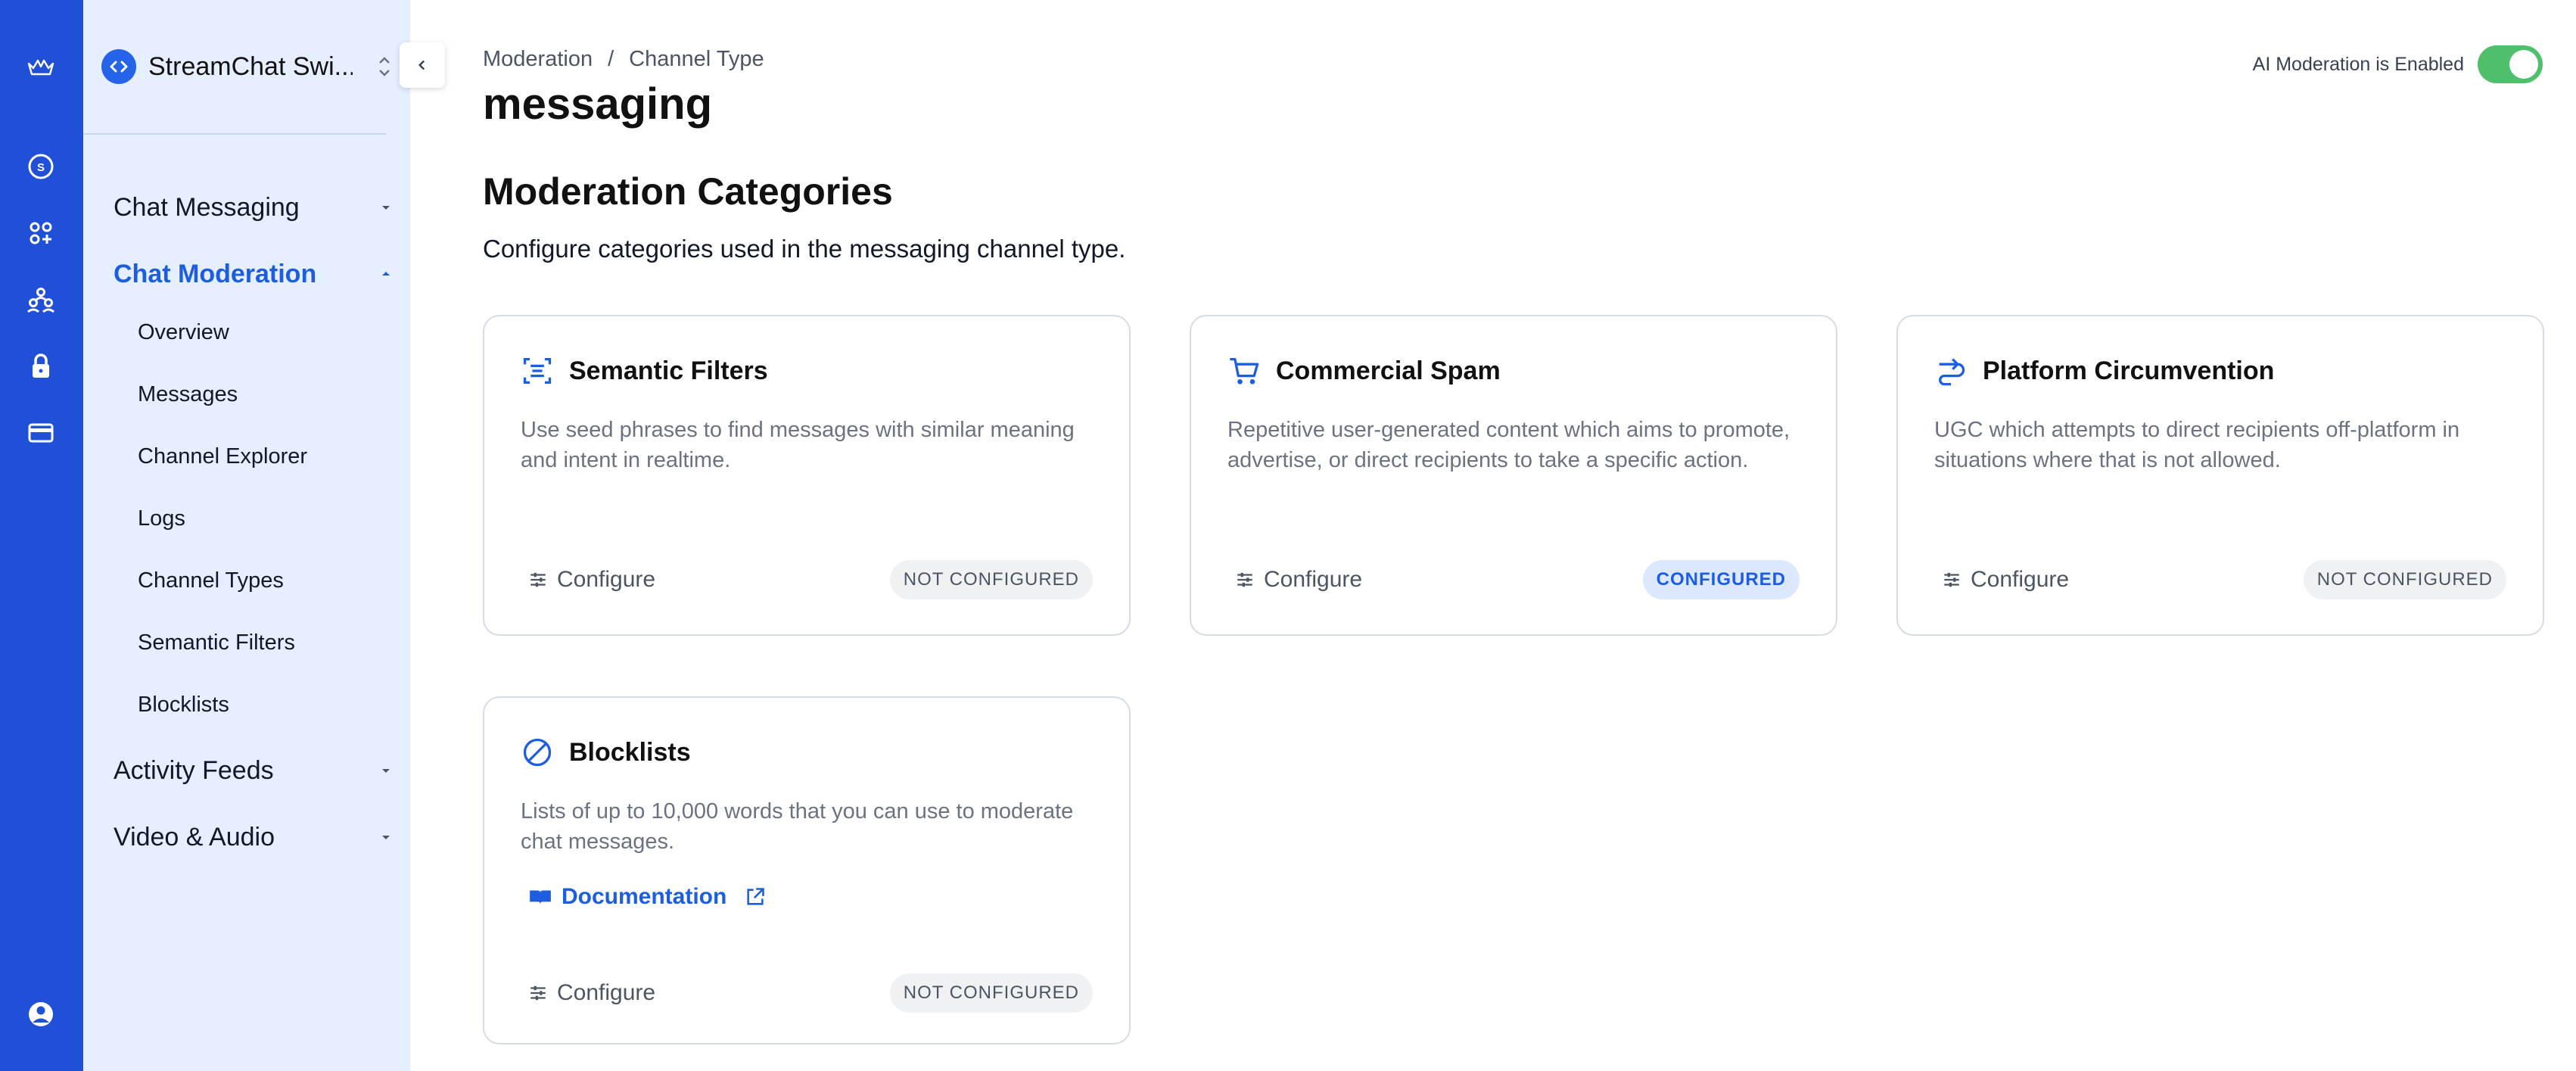  I want to click on block-icon, so click(537, 752).